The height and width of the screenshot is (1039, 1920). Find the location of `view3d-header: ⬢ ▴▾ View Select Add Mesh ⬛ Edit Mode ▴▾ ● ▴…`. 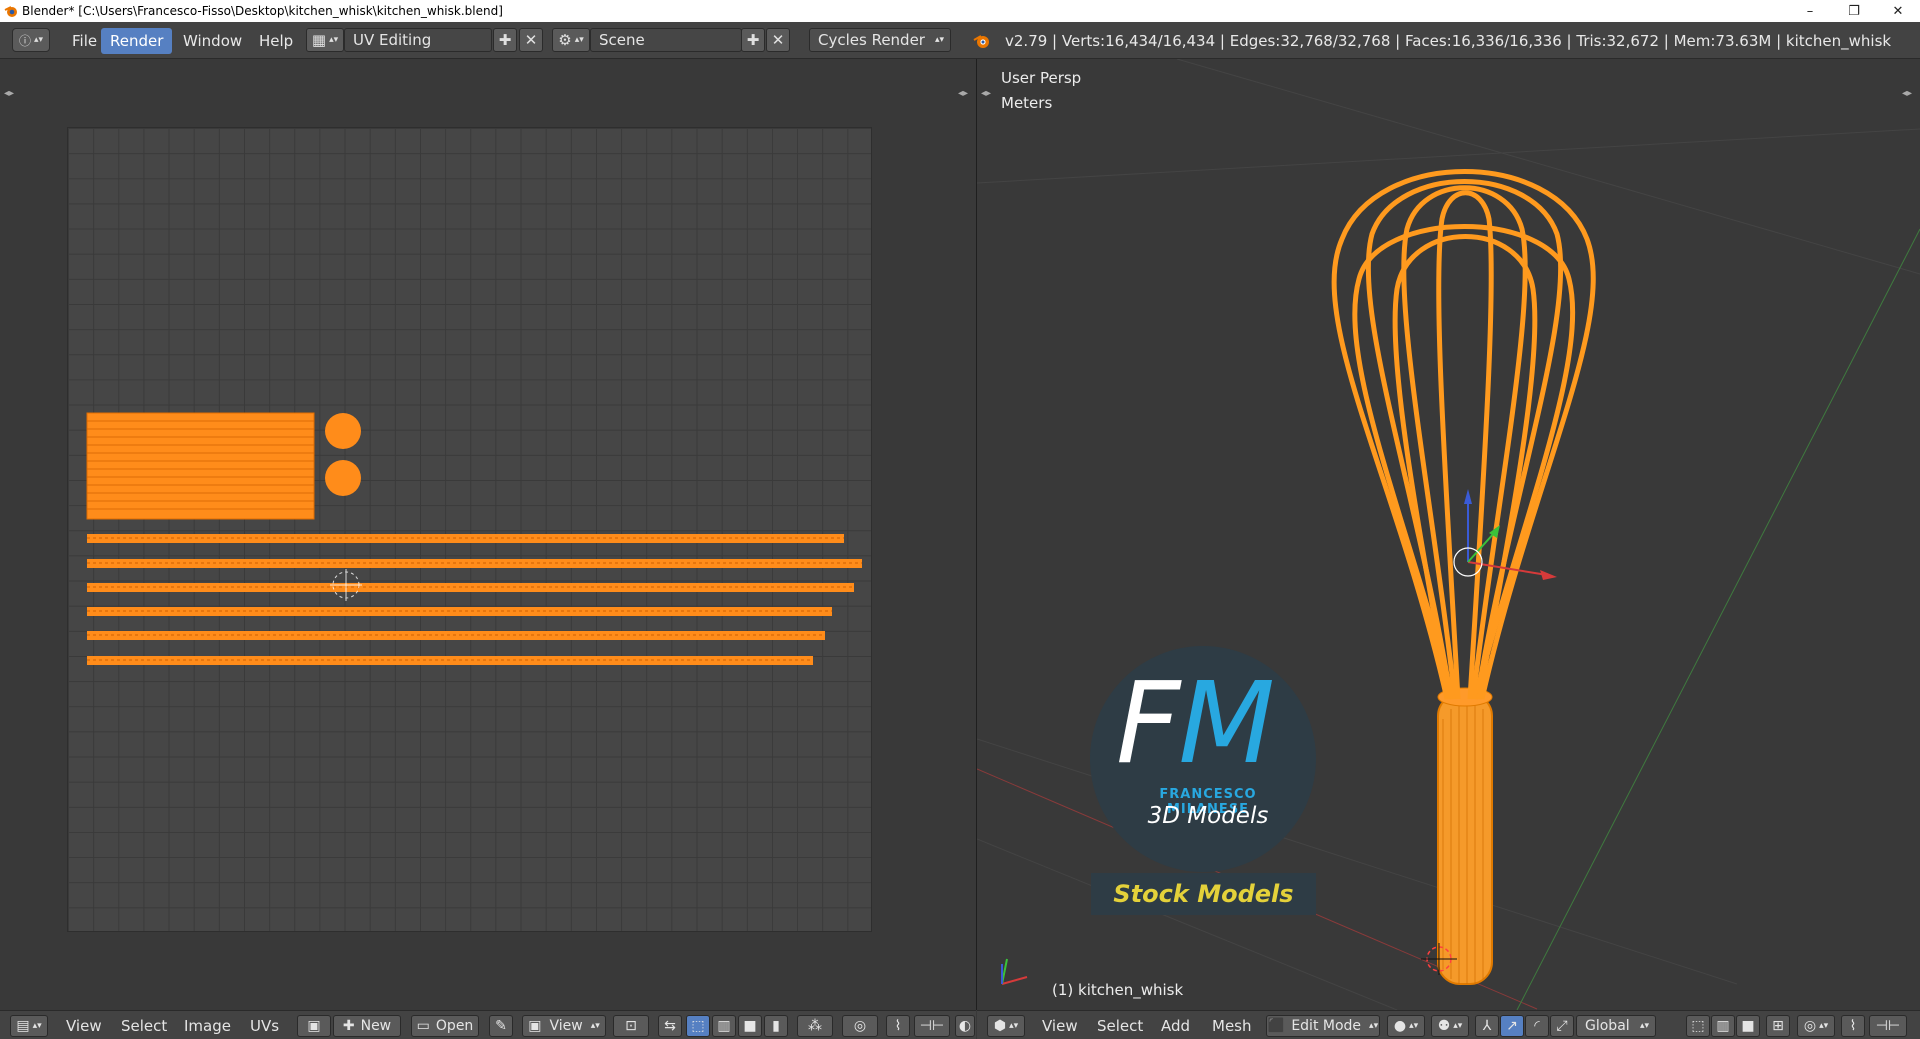

view3d-header: ⬢ ▴▾ View Select Add Mesh ⬛ Edit Mode ▴▾ ● ▴… is located at coordinates (1448, 1024).